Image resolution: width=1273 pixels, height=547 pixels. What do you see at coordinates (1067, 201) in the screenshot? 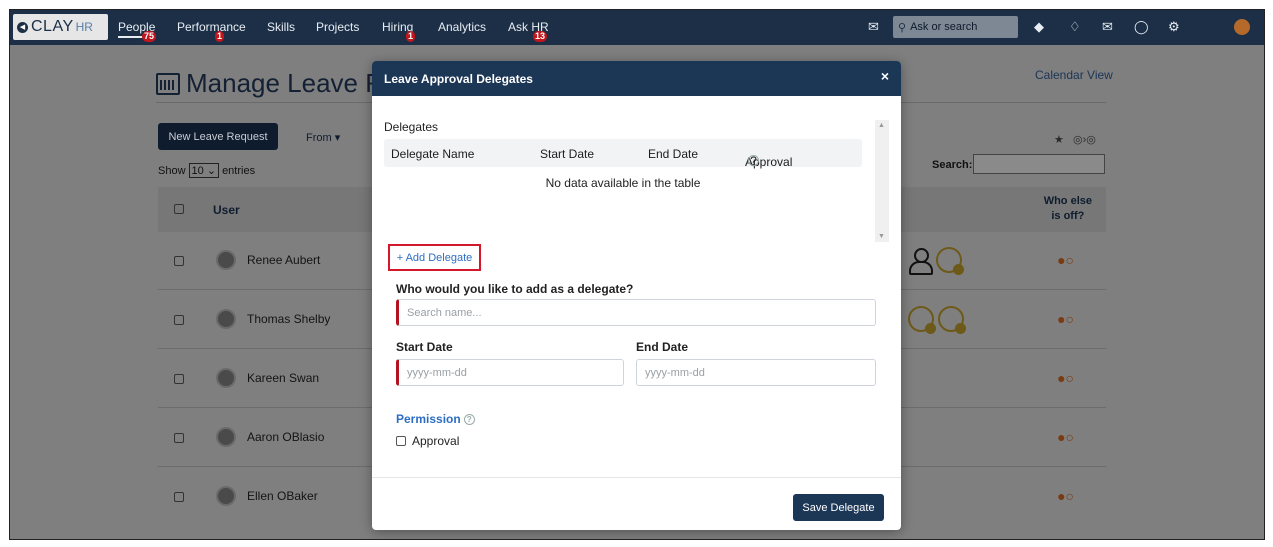
I see `col-who-else-line1: Who else` at bounding box center [1067, 201].